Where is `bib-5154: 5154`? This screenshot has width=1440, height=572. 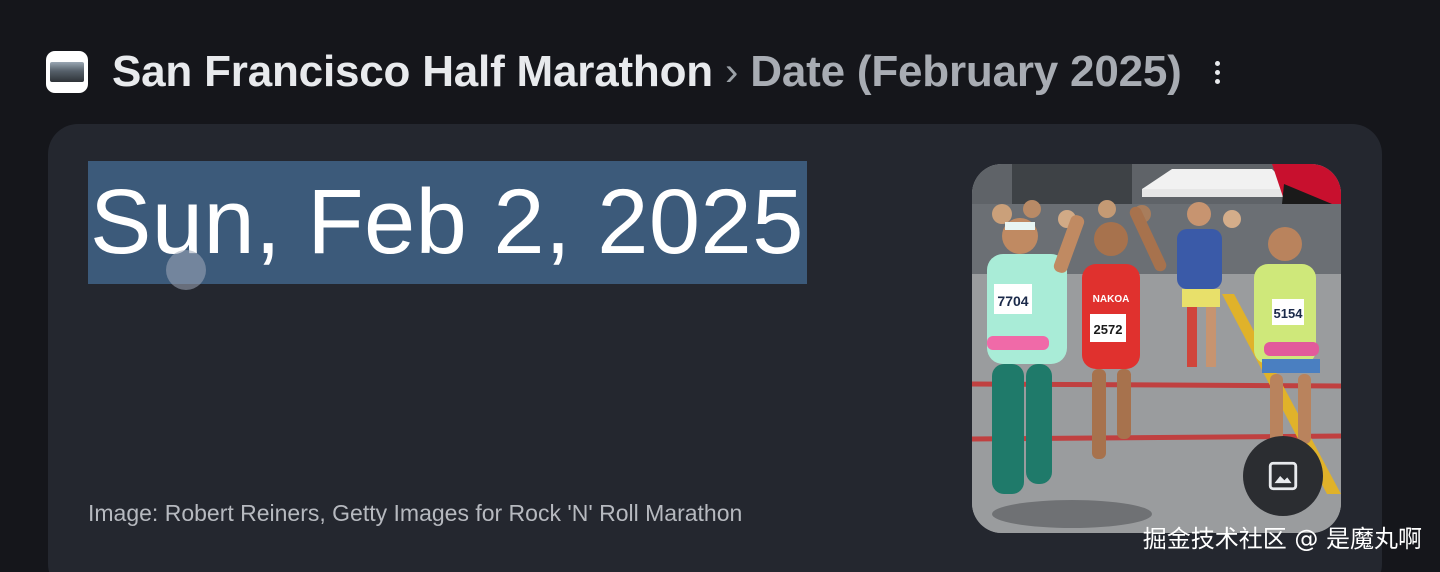 bib-5154: 5154 is located at coordinates (1289, 313).